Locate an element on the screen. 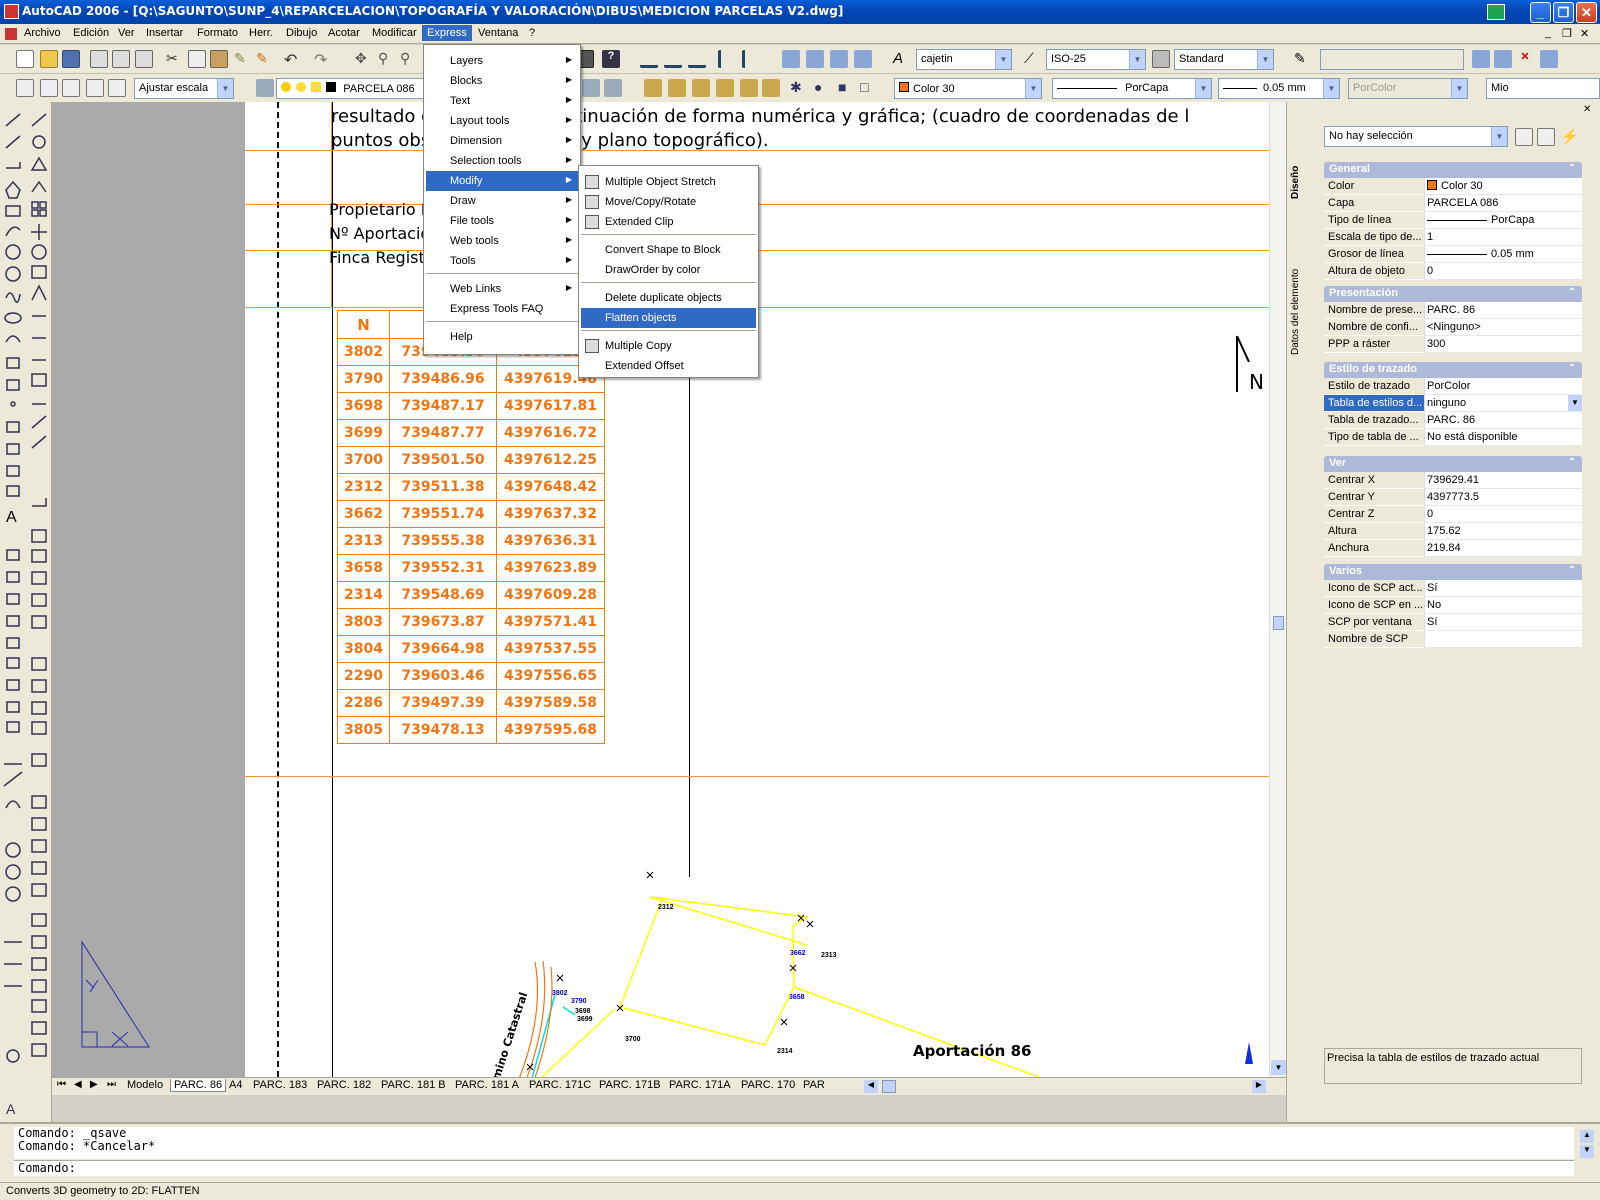  hscroll-thumb is located at coordinates (889, 1086).